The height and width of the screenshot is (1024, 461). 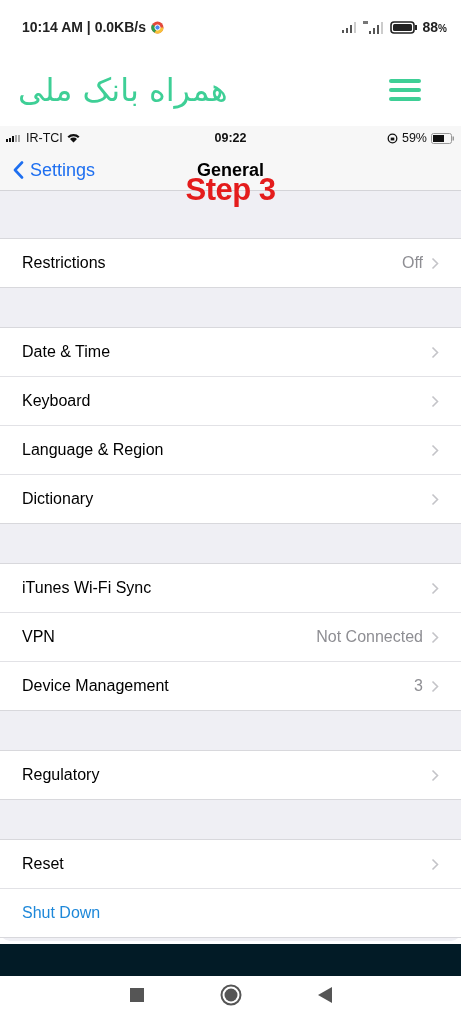 What do you see at coordinates (230, 637) in the screenshot?
I see `settings-row: VPN Not Connected` at bounding box center [230, 637].